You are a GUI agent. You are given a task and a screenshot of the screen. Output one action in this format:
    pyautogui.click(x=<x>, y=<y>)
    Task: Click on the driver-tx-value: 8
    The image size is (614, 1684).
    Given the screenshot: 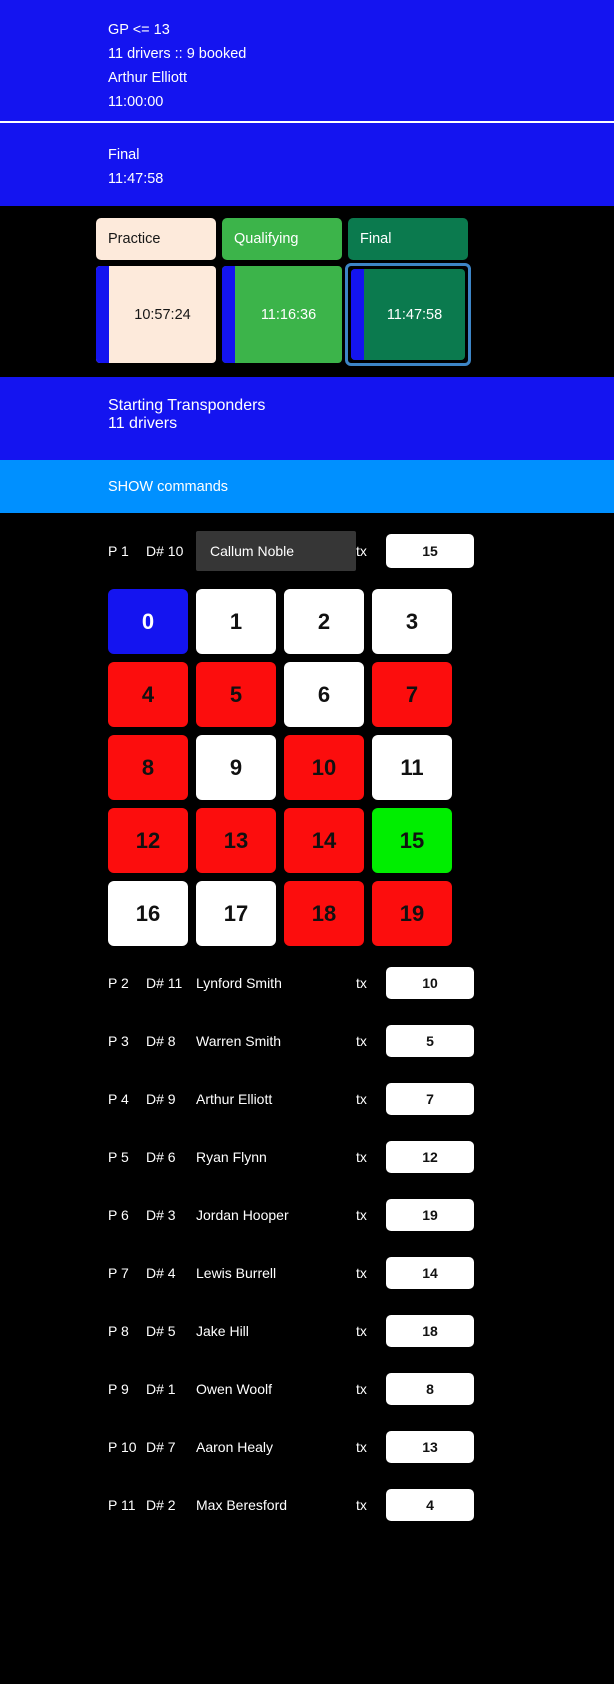 What is the action you would take?
    pyautogui.click(x=430, y=1389)
    